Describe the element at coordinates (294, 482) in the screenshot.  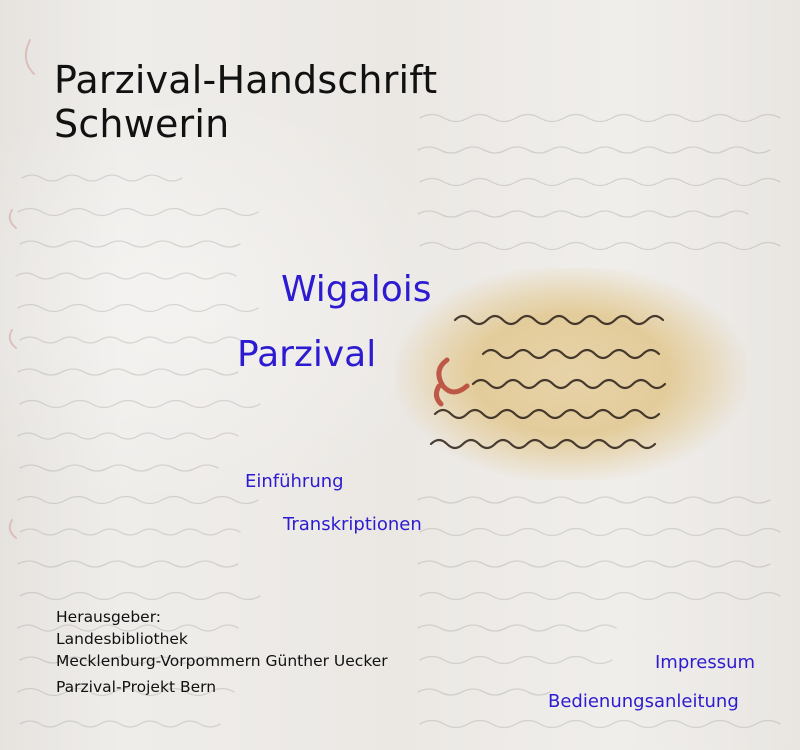
I see `einfuehrung-link: Einführung` at that location.